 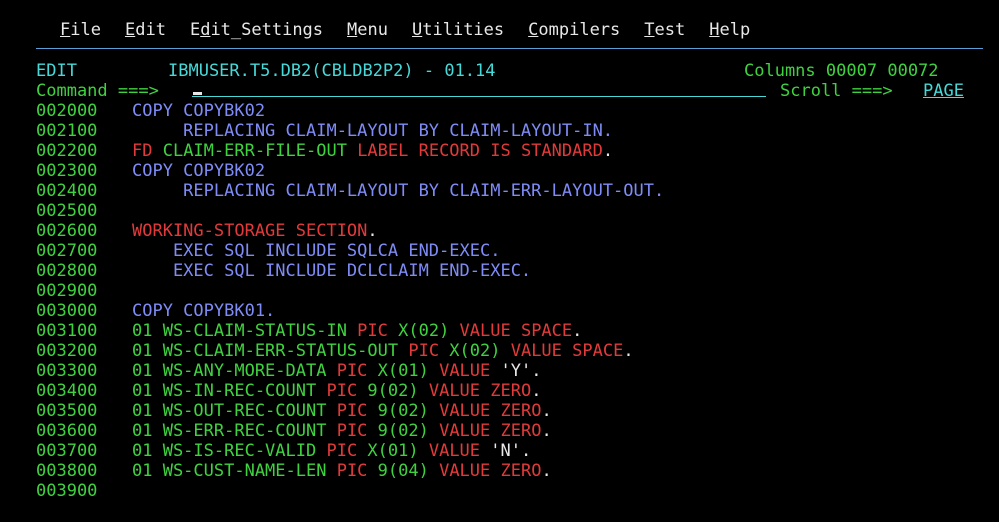 I want to click on line-number: 002300, so click(x=66, y=171).